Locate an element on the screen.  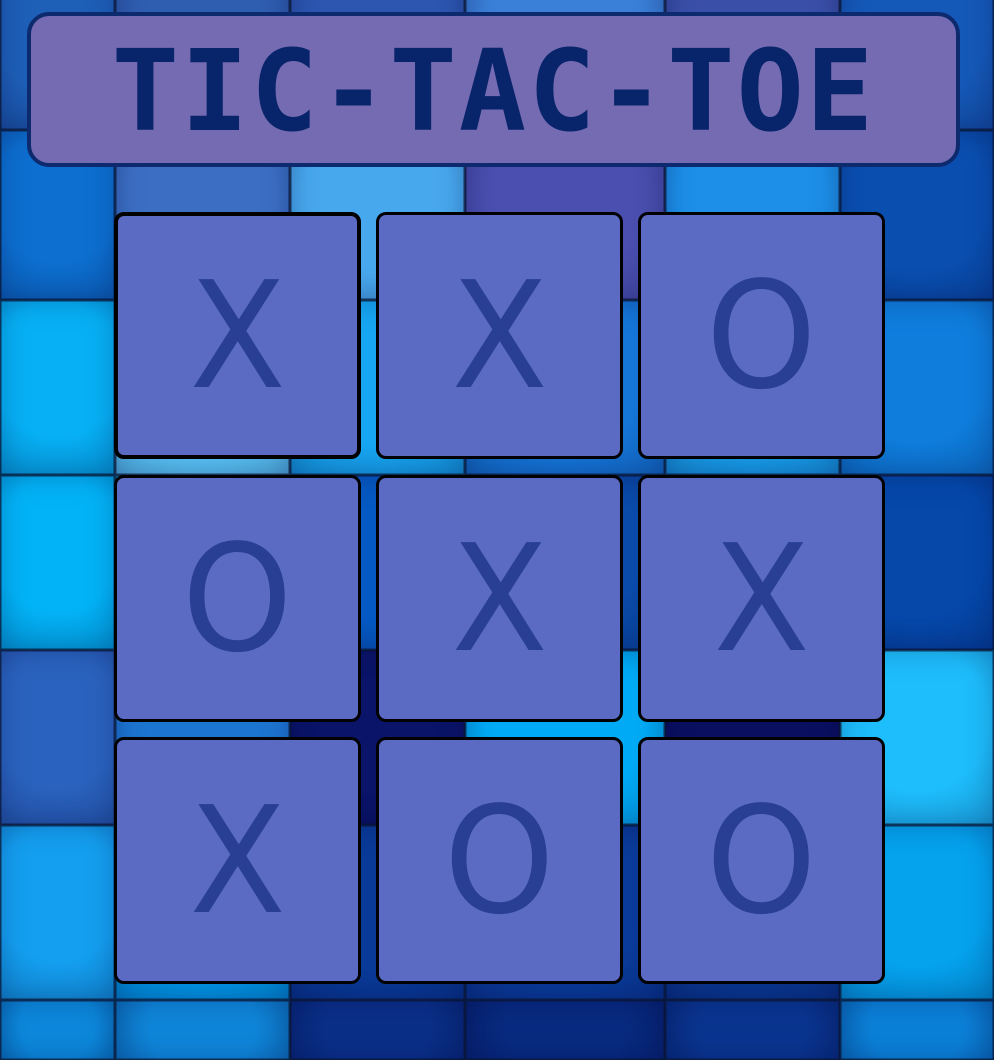
board-cell-1-1: X is located at coordinates (237, 335).